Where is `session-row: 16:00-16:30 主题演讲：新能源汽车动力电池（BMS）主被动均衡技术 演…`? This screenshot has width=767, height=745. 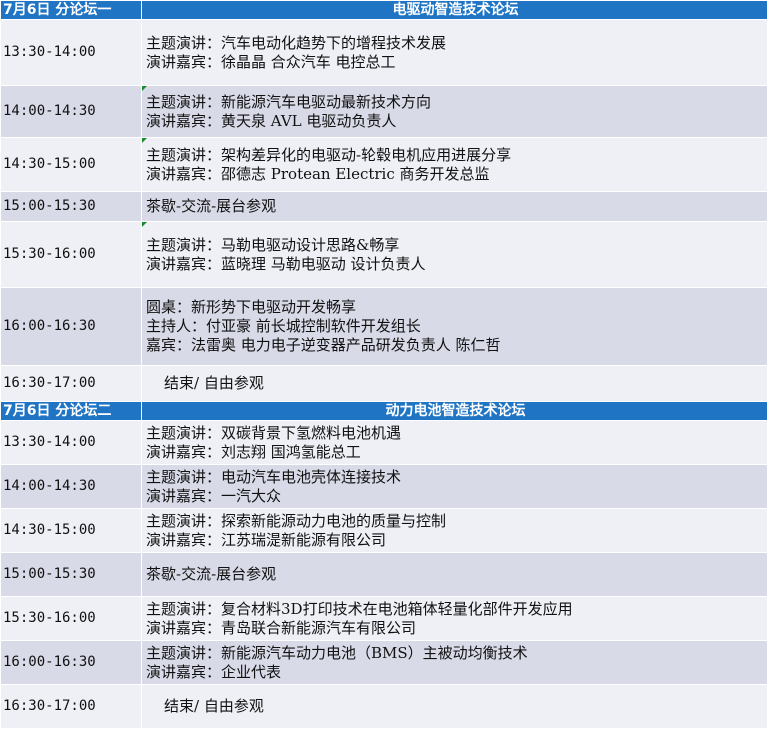 session-row: 16:00-16:30 主题演讲：新能源汽车动力电池（BMS）主被动均衡技术 演… is located at coordinates (383, 662).